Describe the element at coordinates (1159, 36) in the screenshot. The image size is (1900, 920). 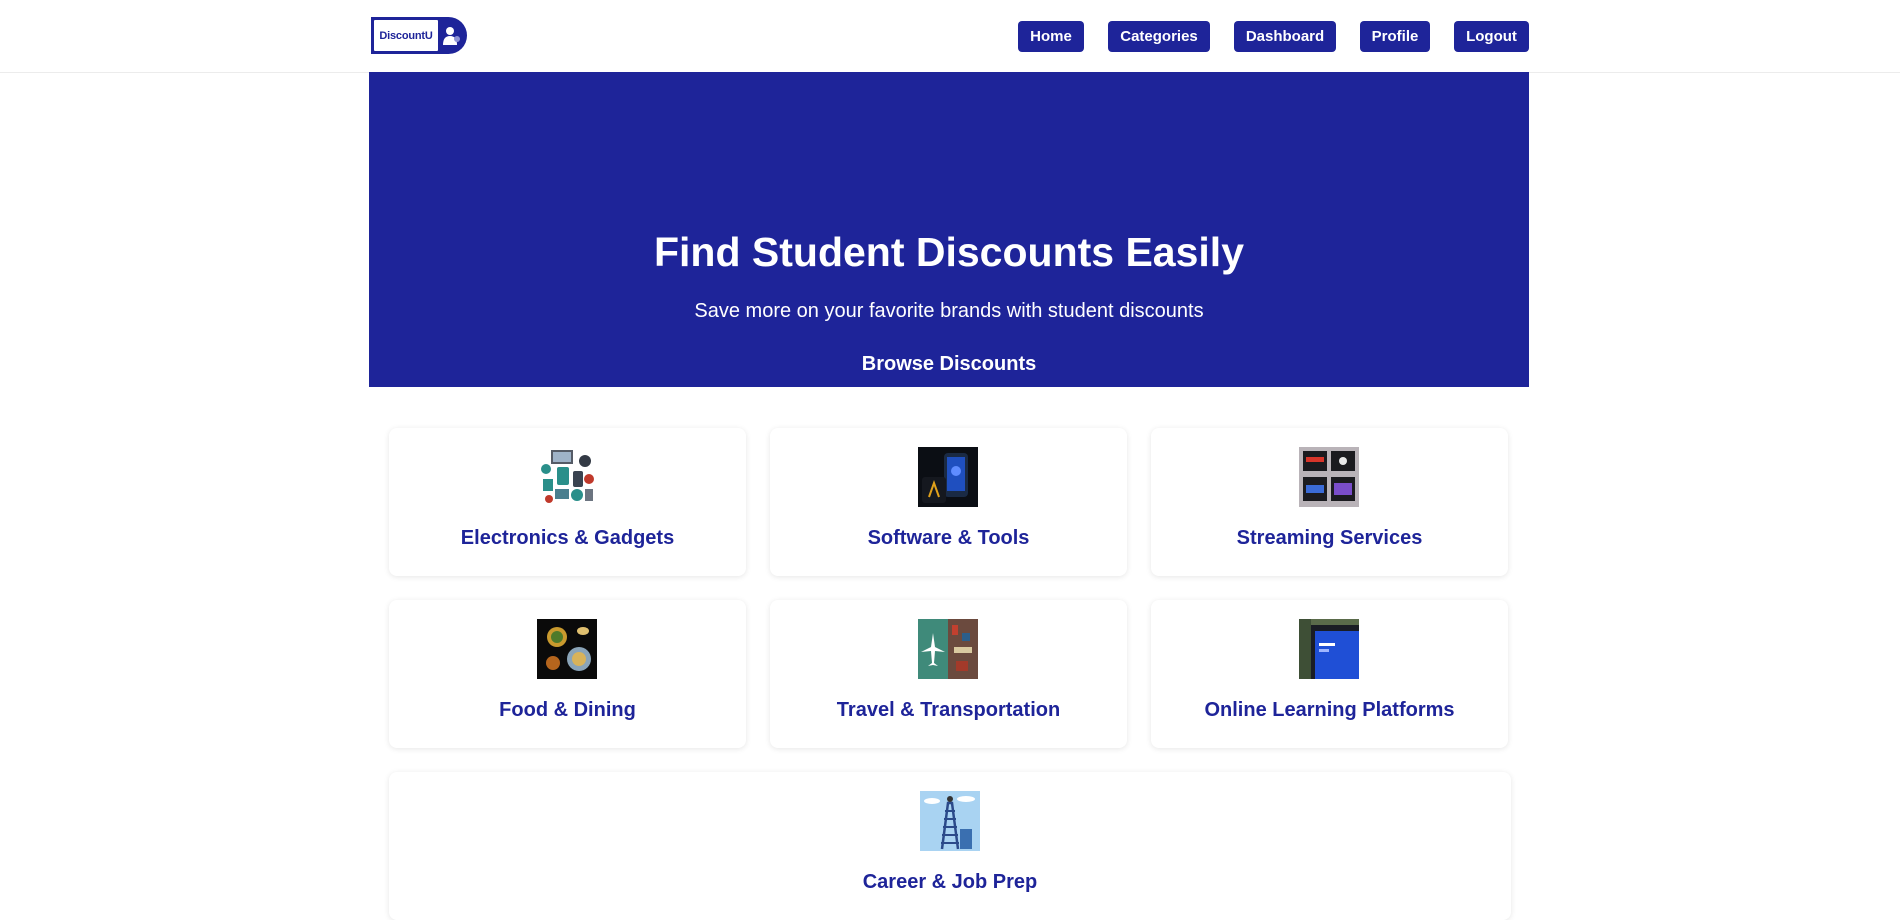
I see `nav-categories-button: Categories` at that location.